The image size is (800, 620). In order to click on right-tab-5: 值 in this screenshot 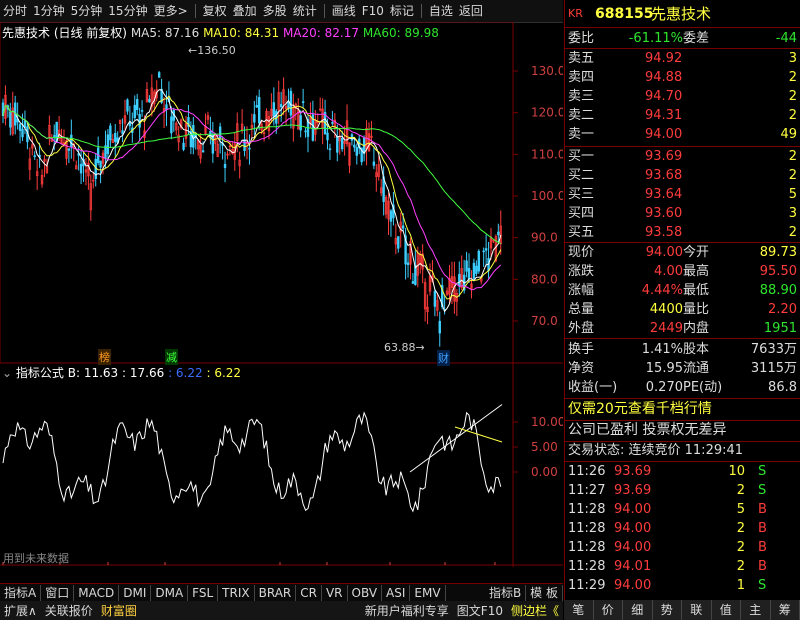, I will do `click(726, 610)`.